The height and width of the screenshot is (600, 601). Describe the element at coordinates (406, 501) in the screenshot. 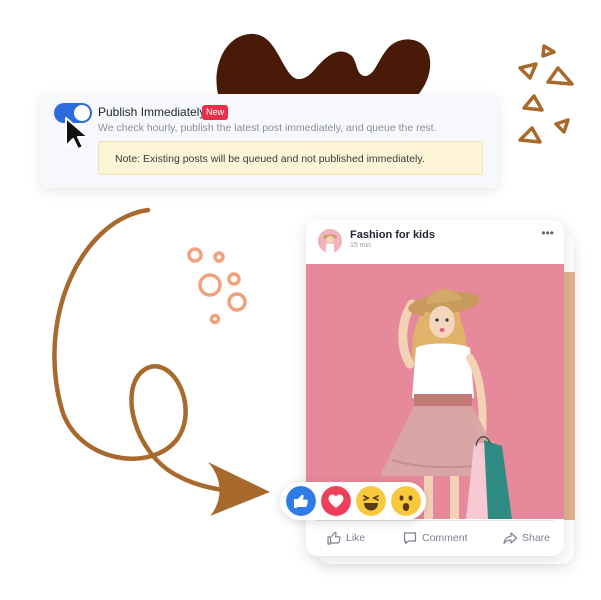

I see `wow-reaction-icon` at that location.